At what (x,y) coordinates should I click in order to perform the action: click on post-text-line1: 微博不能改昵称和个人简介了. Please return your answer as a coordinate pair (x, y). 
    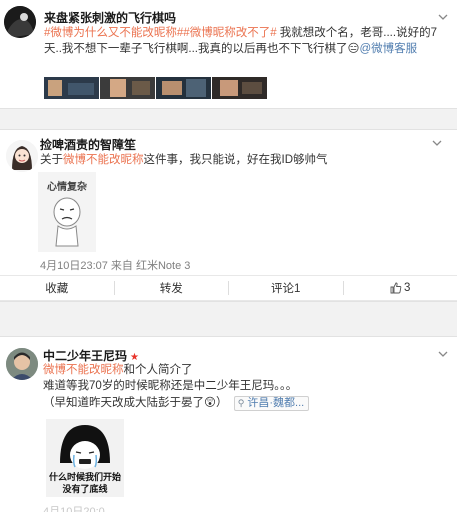
    Looking at the image, I should click on (118, 370).